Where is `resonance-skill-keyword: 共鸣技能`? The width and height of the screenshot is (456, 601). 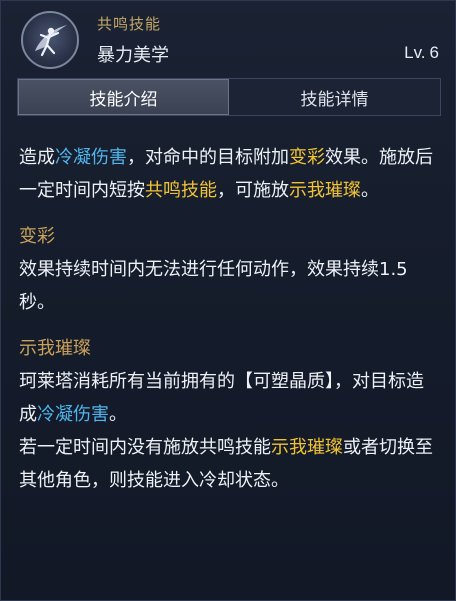 resonance-skill-keyword: 共鸣技能 is located at coordinates (181, 190).